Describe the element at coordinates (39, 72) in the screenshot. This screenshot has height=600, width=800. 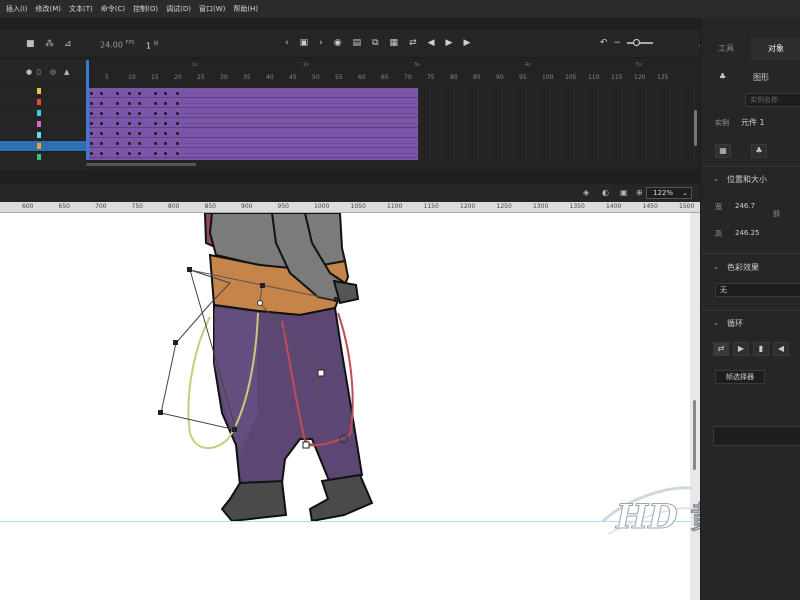
I see `outline-icon: ▯` at that location.